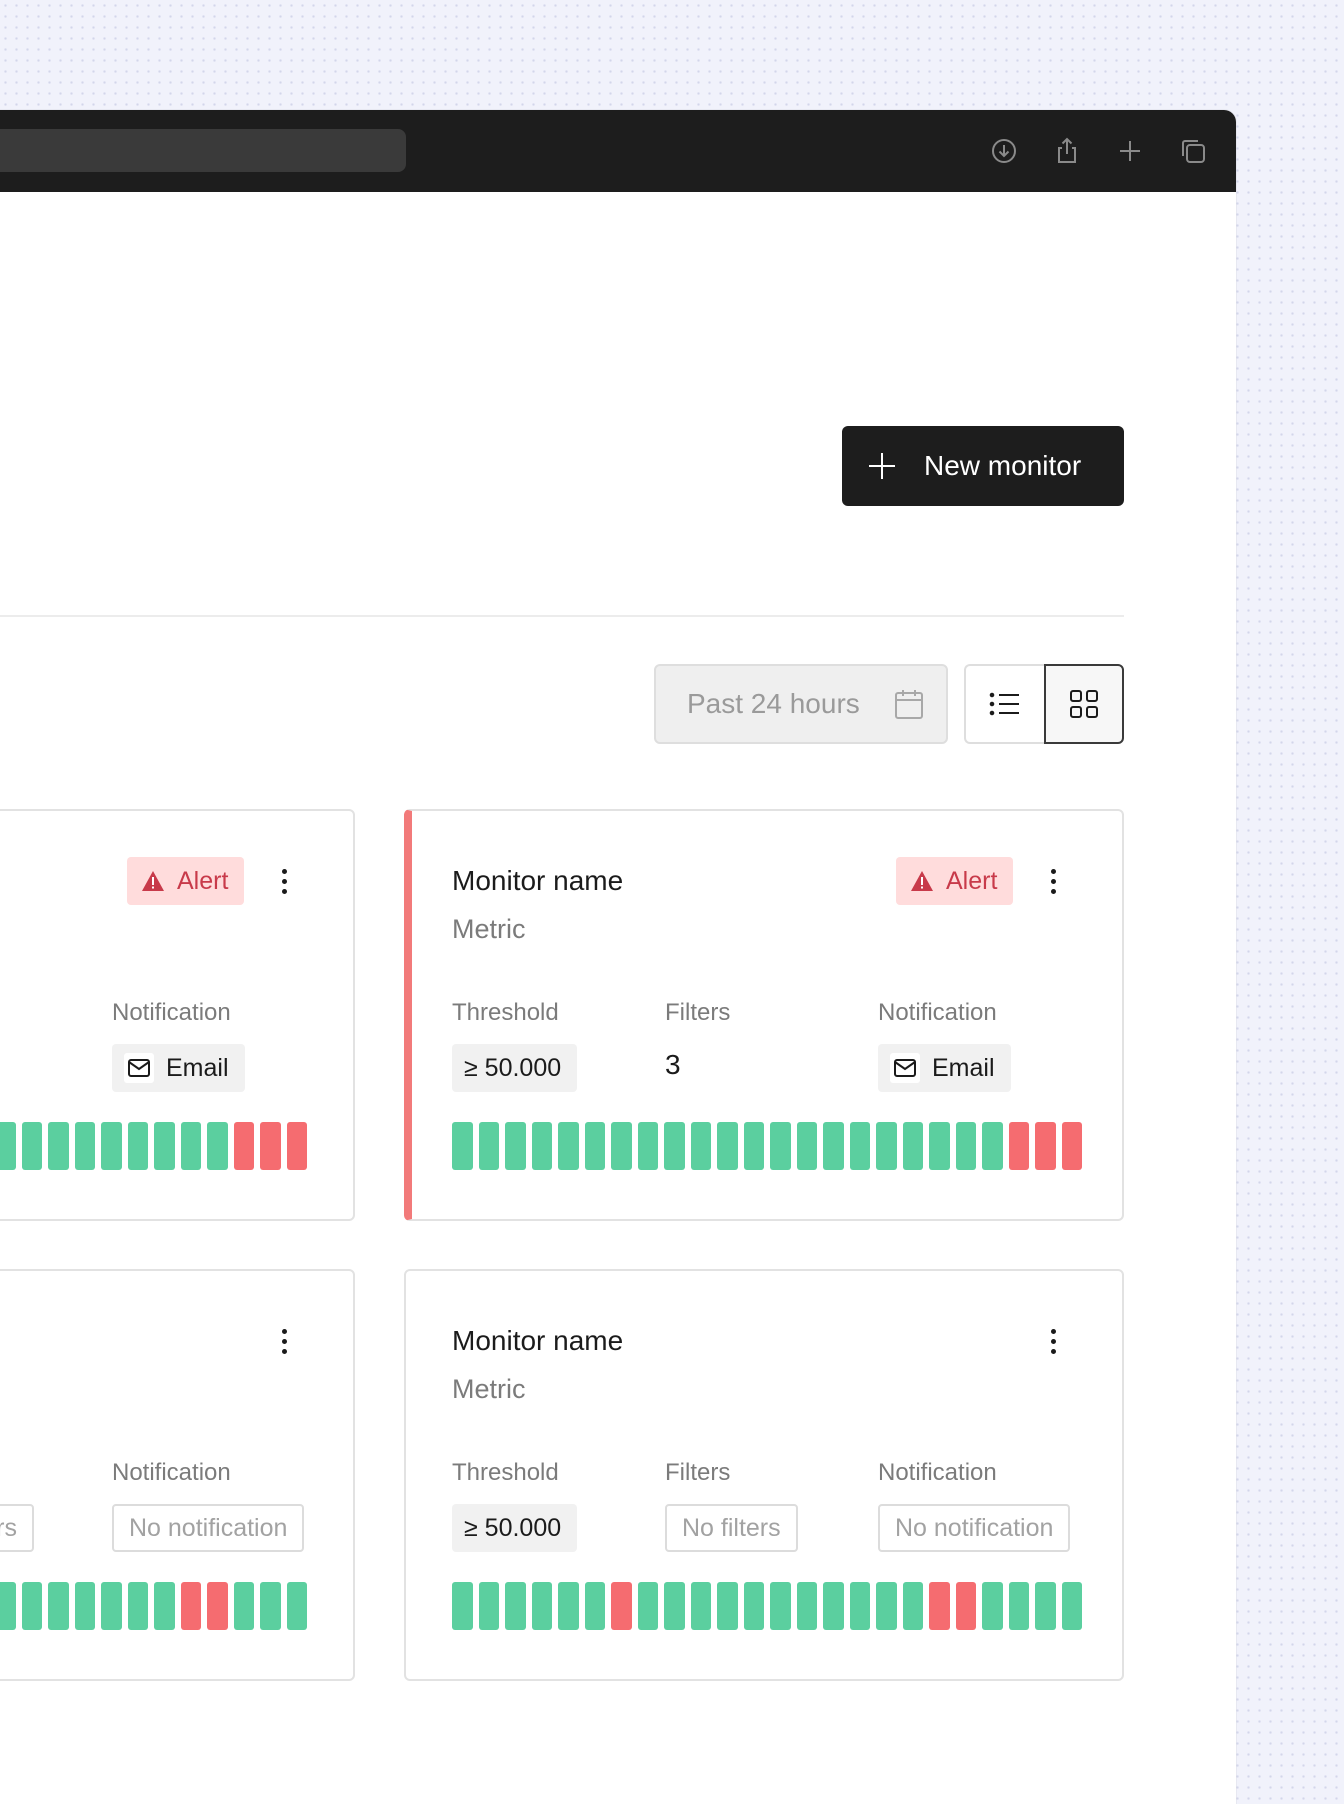  I want to click on list-view-button, so click(1004, 704).